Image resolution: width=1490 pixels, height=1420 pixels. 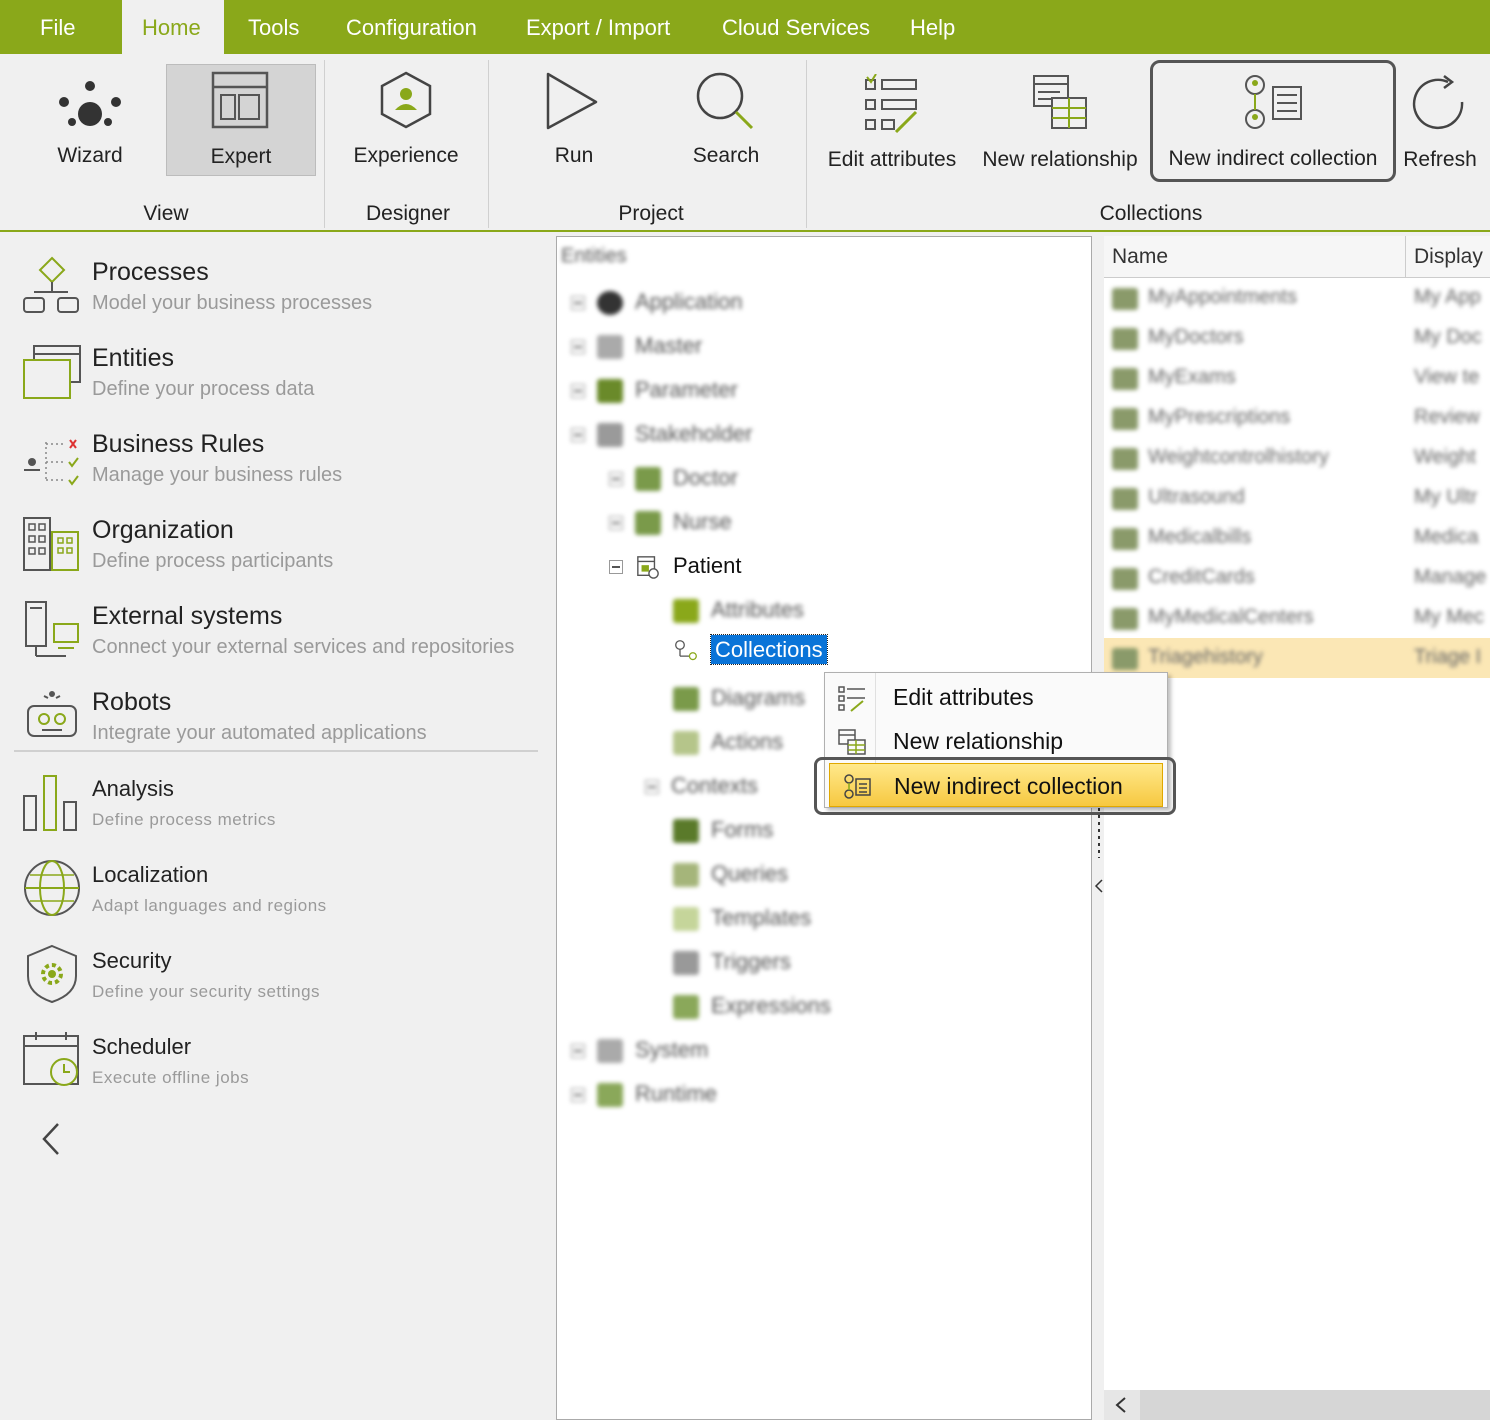 I want to click on expert-button: Expert, so click(x=241, y=120).